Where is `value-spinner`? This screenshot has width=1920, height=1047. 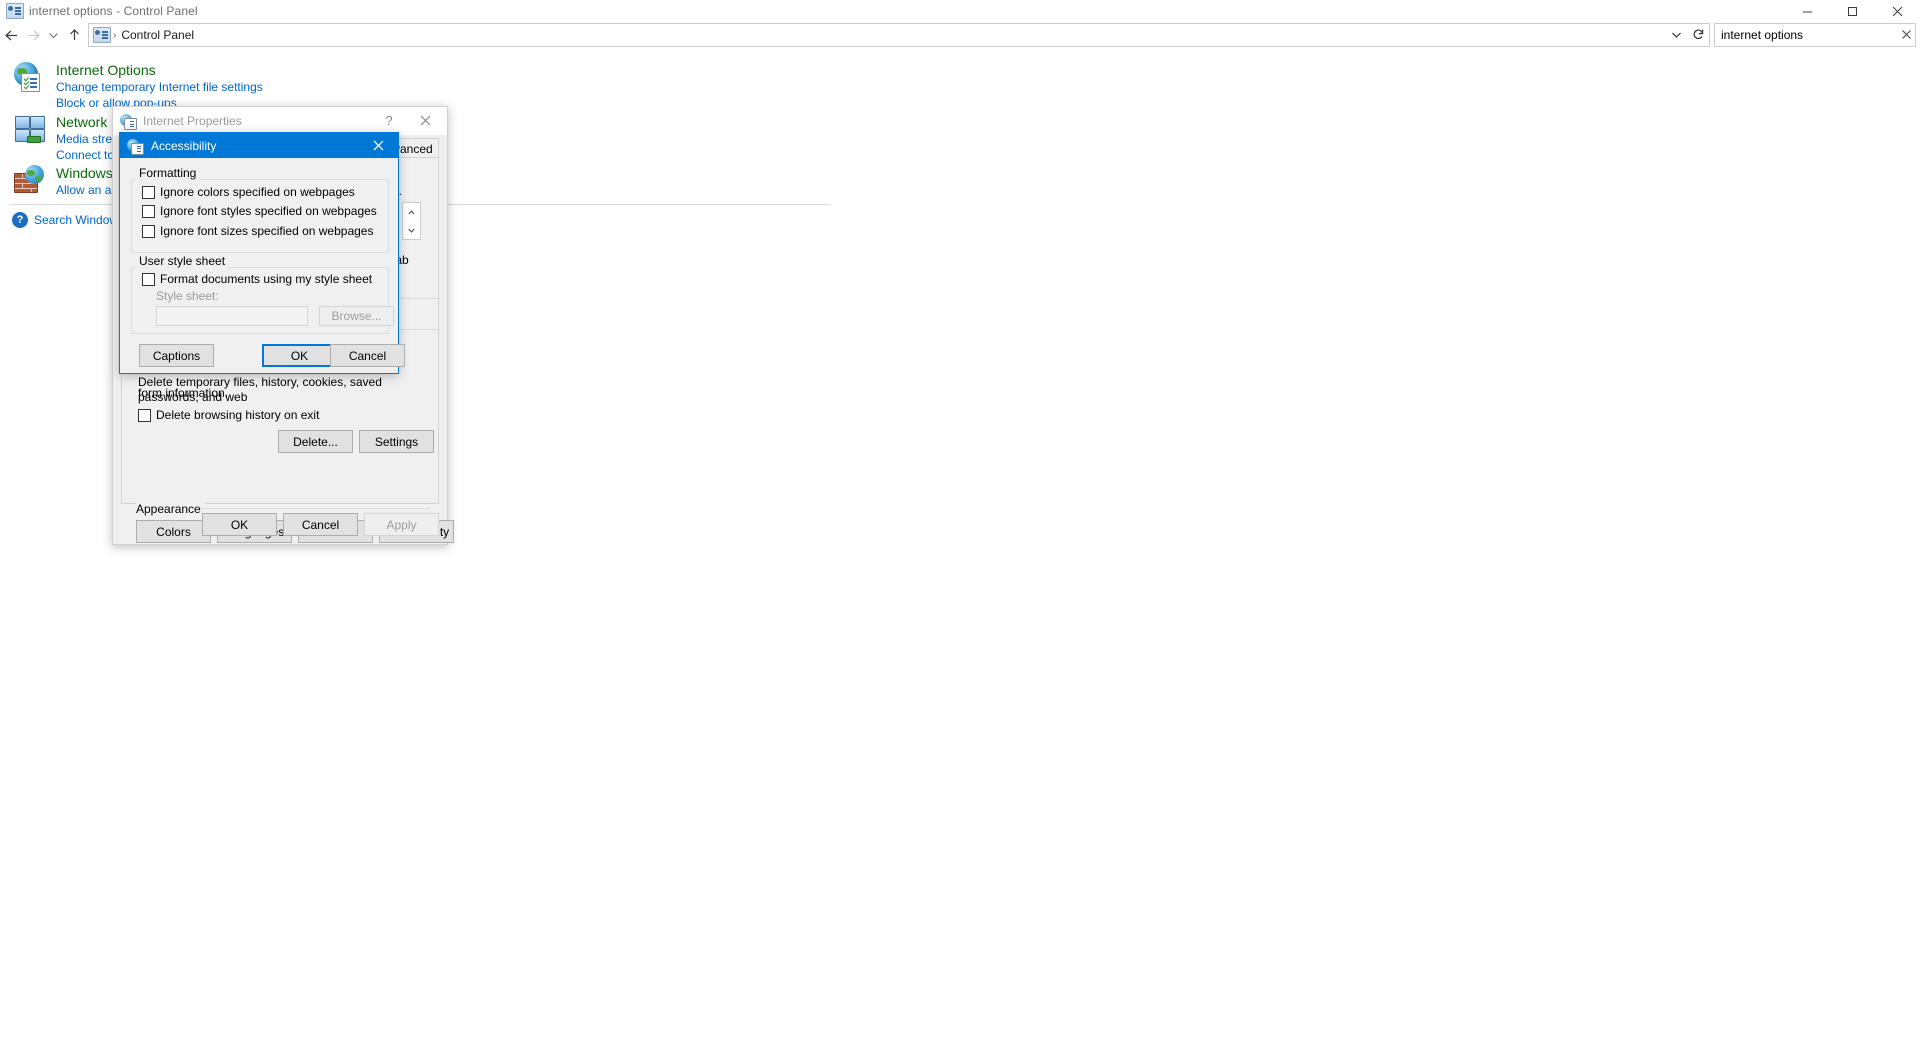 value-spinner is located at coordinates (411, 221).